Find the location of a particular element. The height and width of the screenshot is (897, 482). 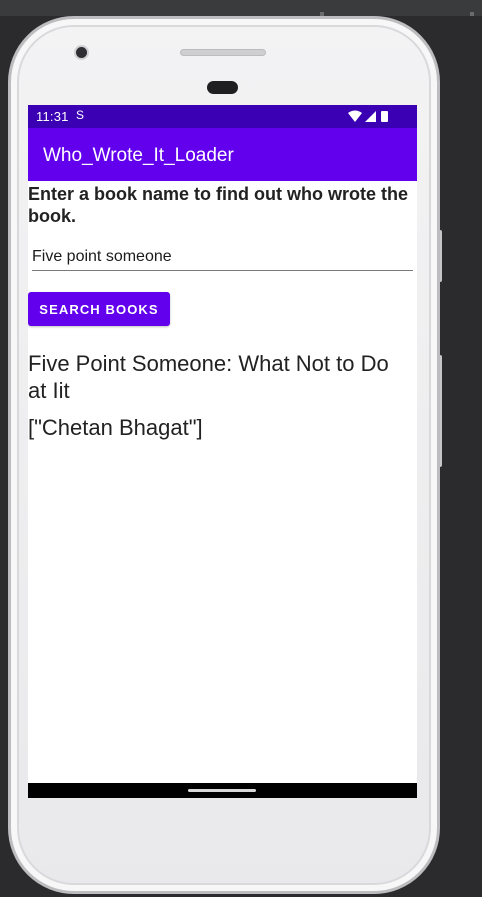

emulator-toolbar-strip is located at coordinates (241, 8).